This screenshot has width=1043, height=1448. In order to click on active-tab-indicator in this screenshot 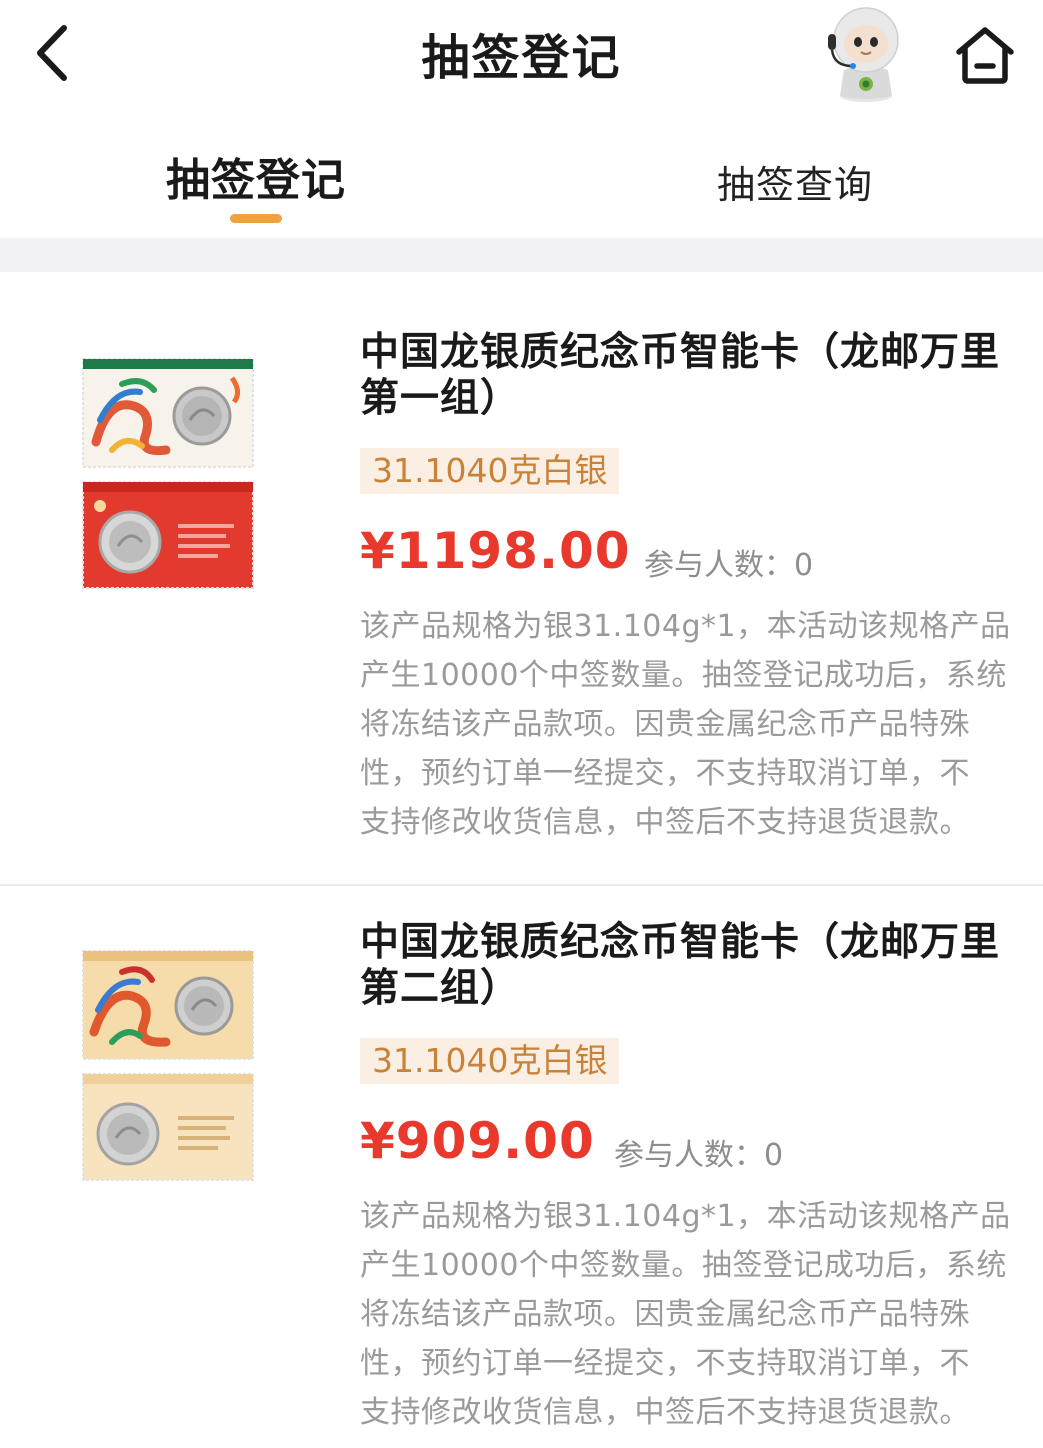, I will do `click(256, 218)`.